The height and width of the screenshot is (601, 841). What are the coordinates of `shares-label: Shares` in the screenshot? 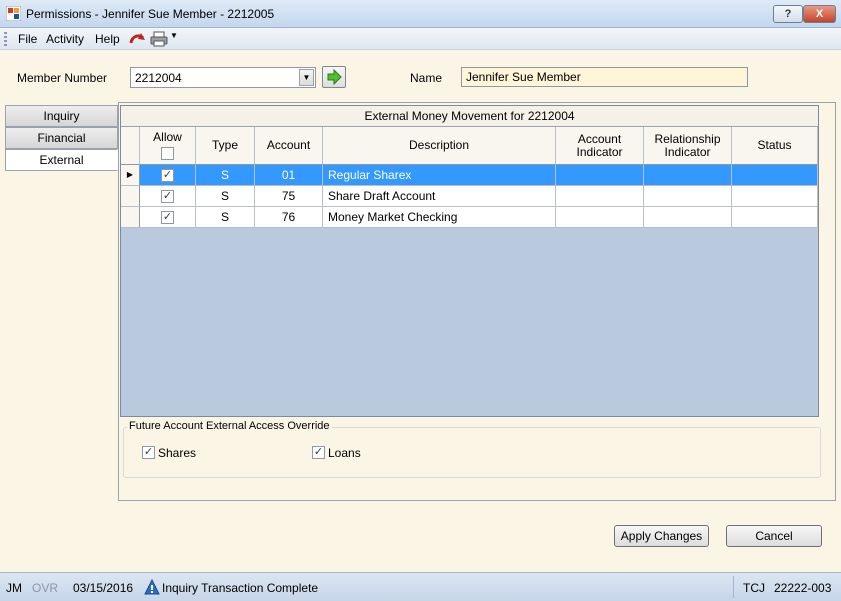 It's located at (177, 453).